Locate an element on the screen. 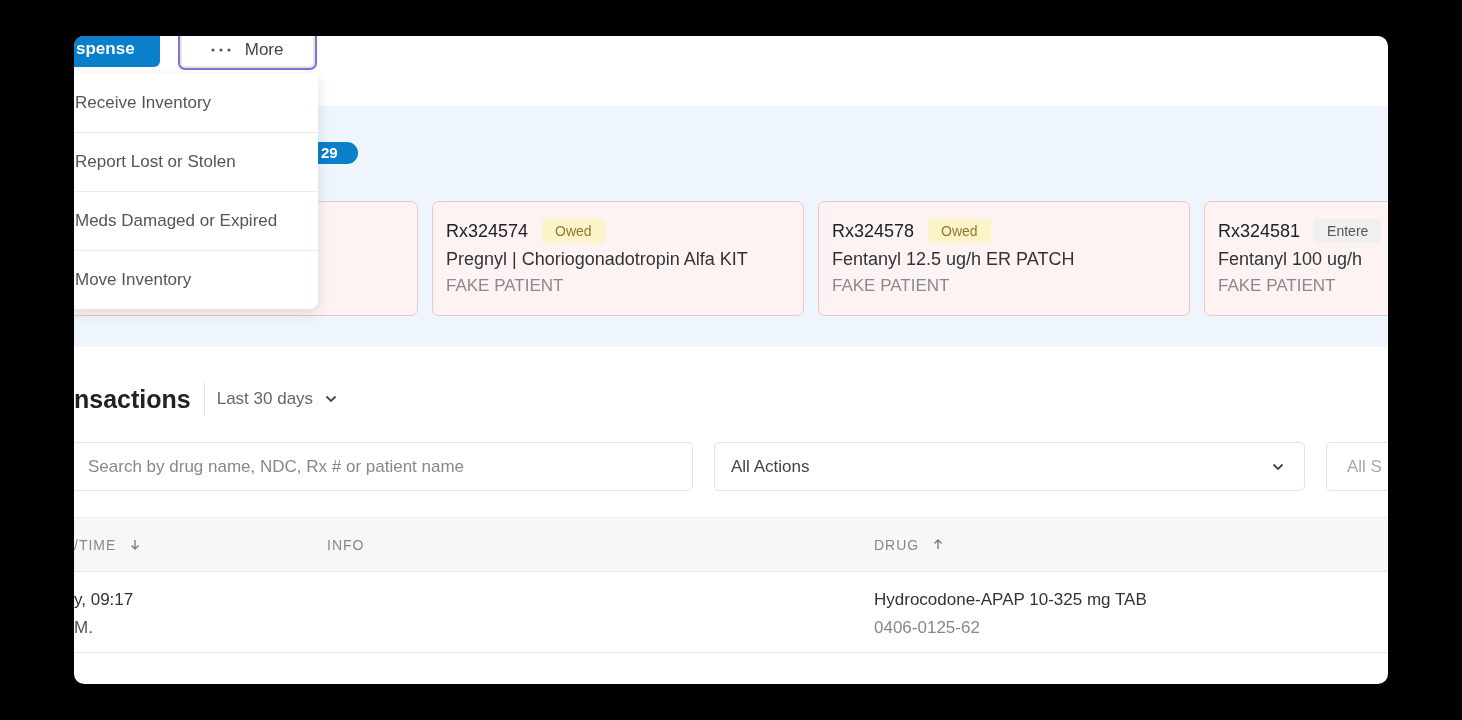 This screenshot has width=1462, height=720. arrow-up-icon is located at coordinates (938, 544).